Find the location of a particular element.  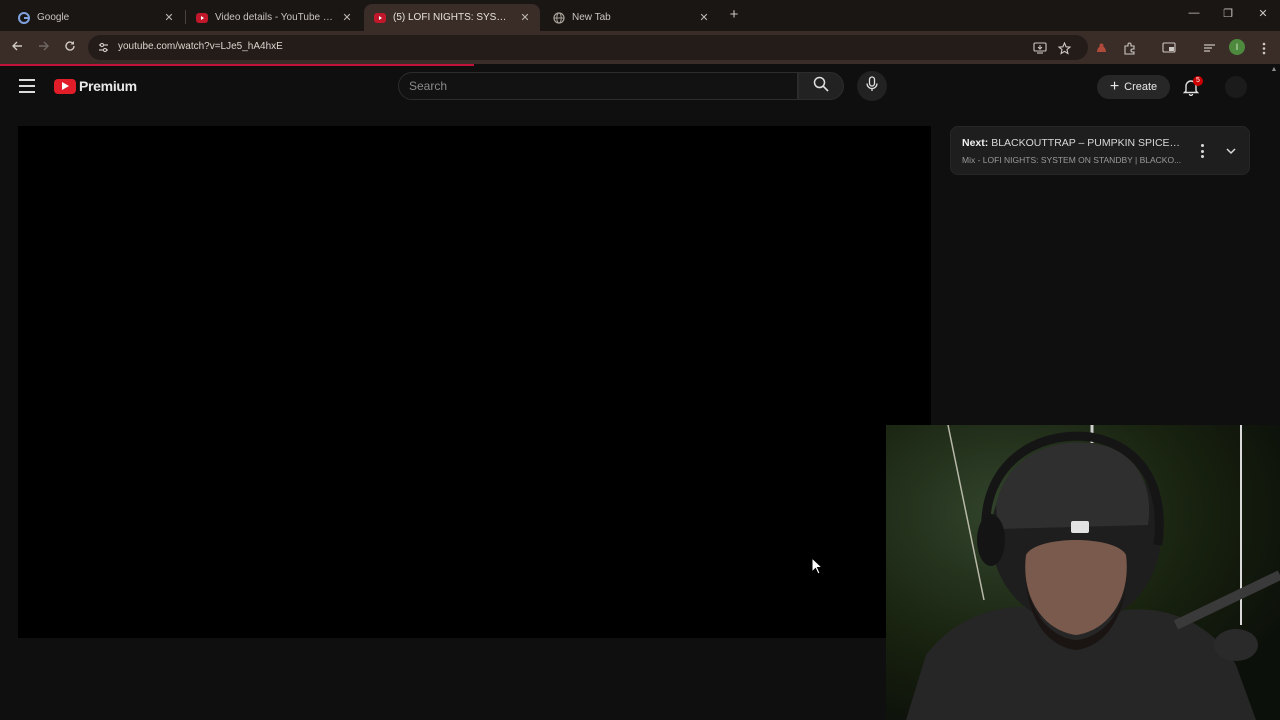

webcam-person-image is located at coordinates (1083, 572).